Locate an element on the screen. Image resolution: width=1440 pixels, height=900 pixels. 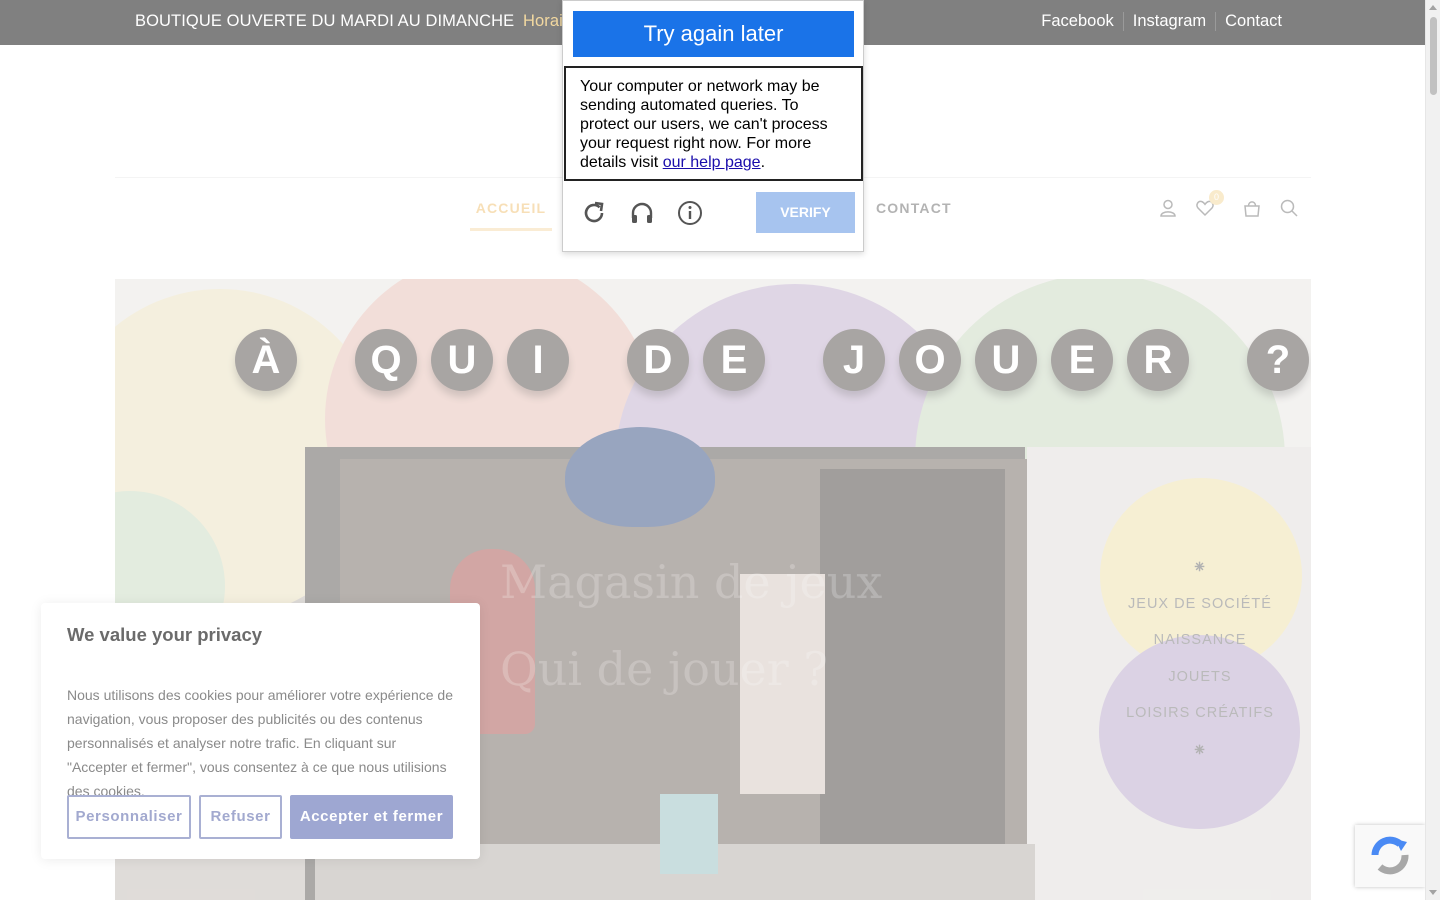
recaptcha-badge is located at coordinates (1390, 856).